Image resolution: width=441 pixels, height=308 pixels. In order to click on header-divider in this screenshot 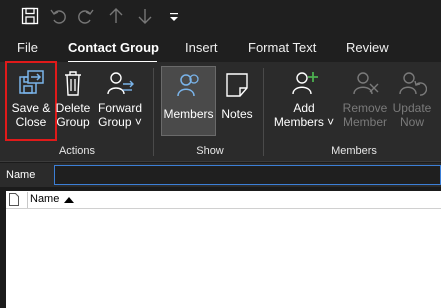, I will do `click(27, 200)`.